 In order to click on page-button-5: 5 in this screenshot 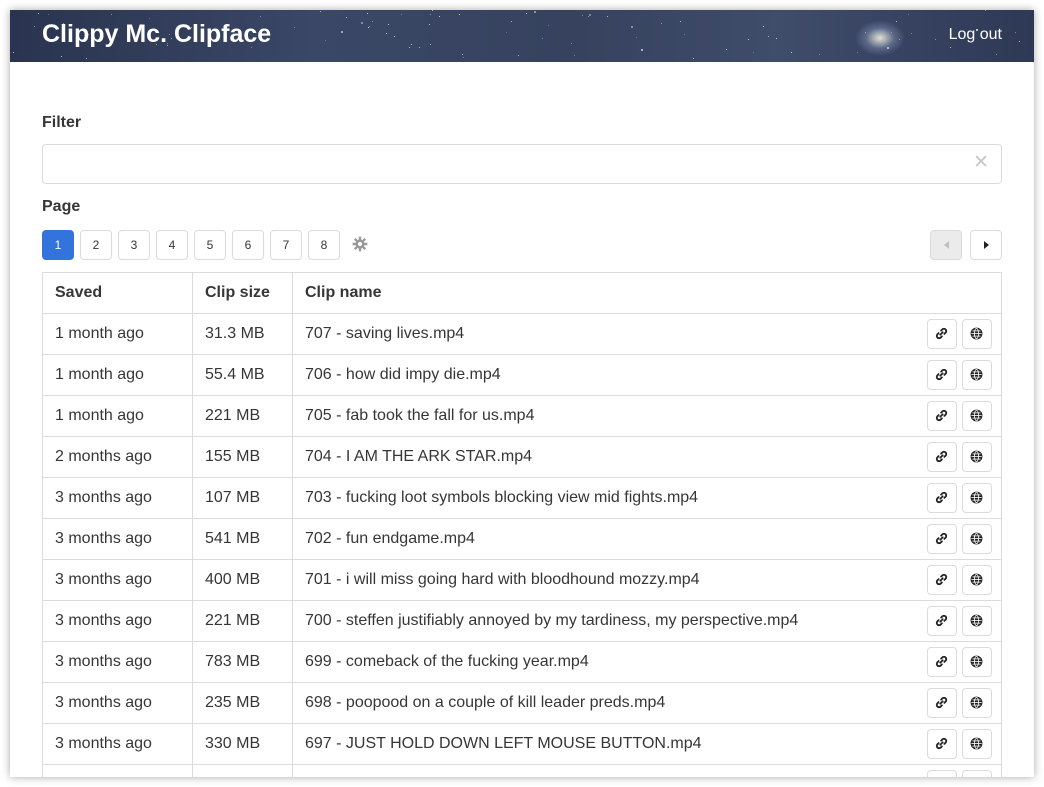, I will do `click(210, 245)`.